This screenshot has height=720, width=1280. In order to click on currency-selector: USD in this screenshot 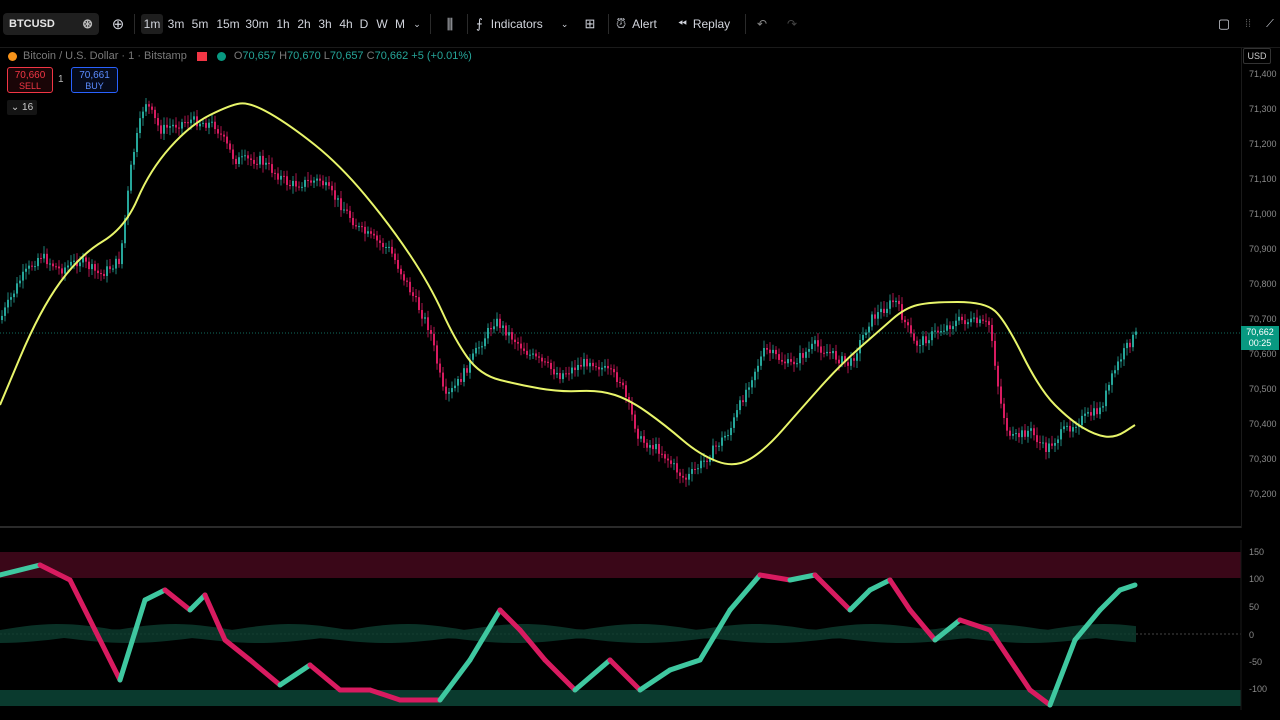, I will do `click(1257, 56)`.